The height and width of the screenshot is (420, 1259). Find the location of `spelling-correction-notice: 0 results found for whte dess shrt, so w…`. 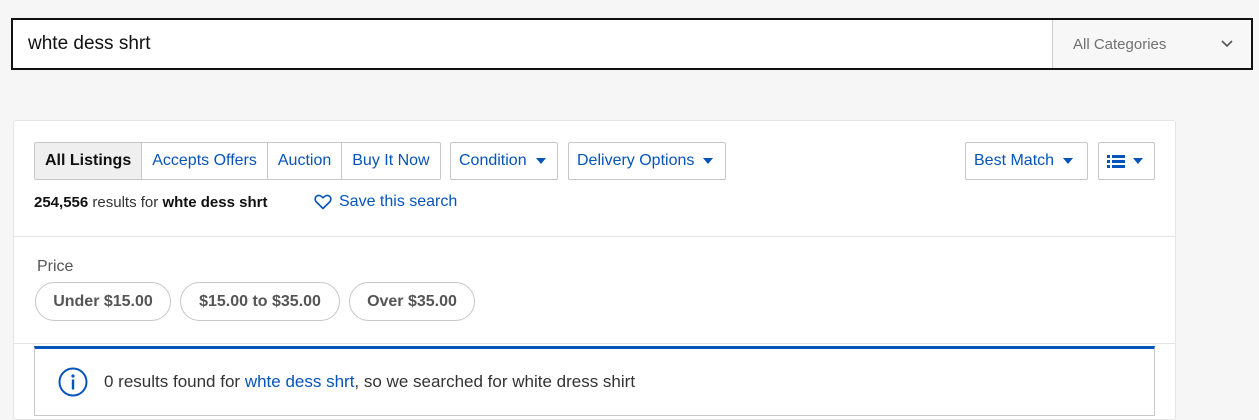

spelling-correction-notice: 0 results found for whte dess shrt, so w… is located at coordinates (594, 381).